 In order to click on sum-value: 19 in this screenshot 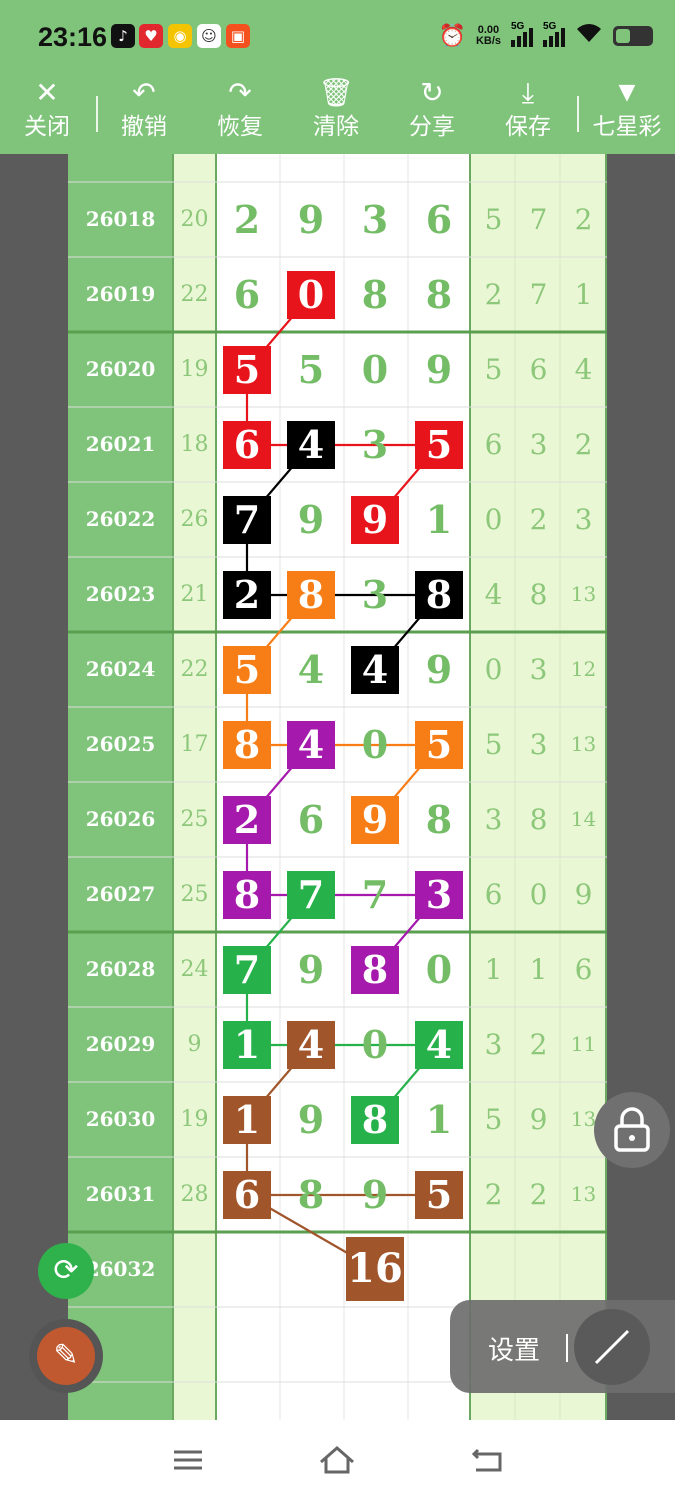, I will do `click(194, 1119)`.